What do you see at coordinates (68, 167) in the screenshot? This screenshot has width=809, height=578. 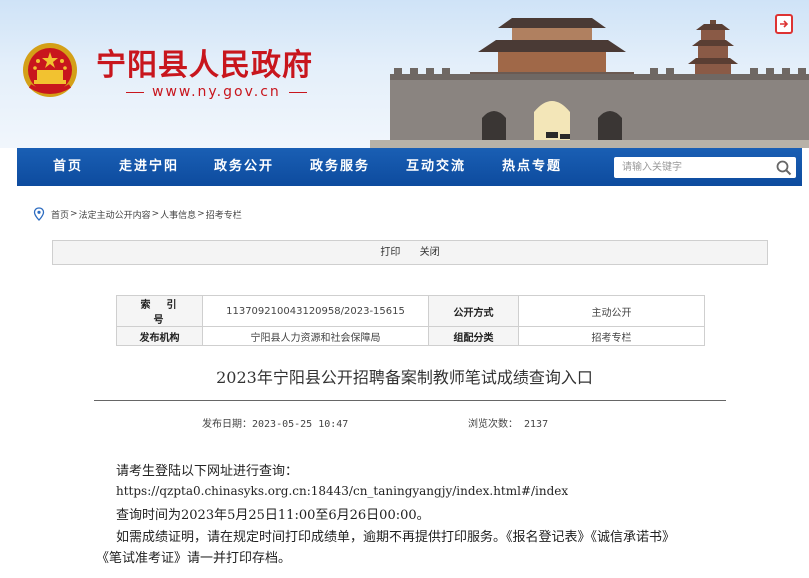 I see `nav-item-home: 首页` at bounding box center [68, 167].